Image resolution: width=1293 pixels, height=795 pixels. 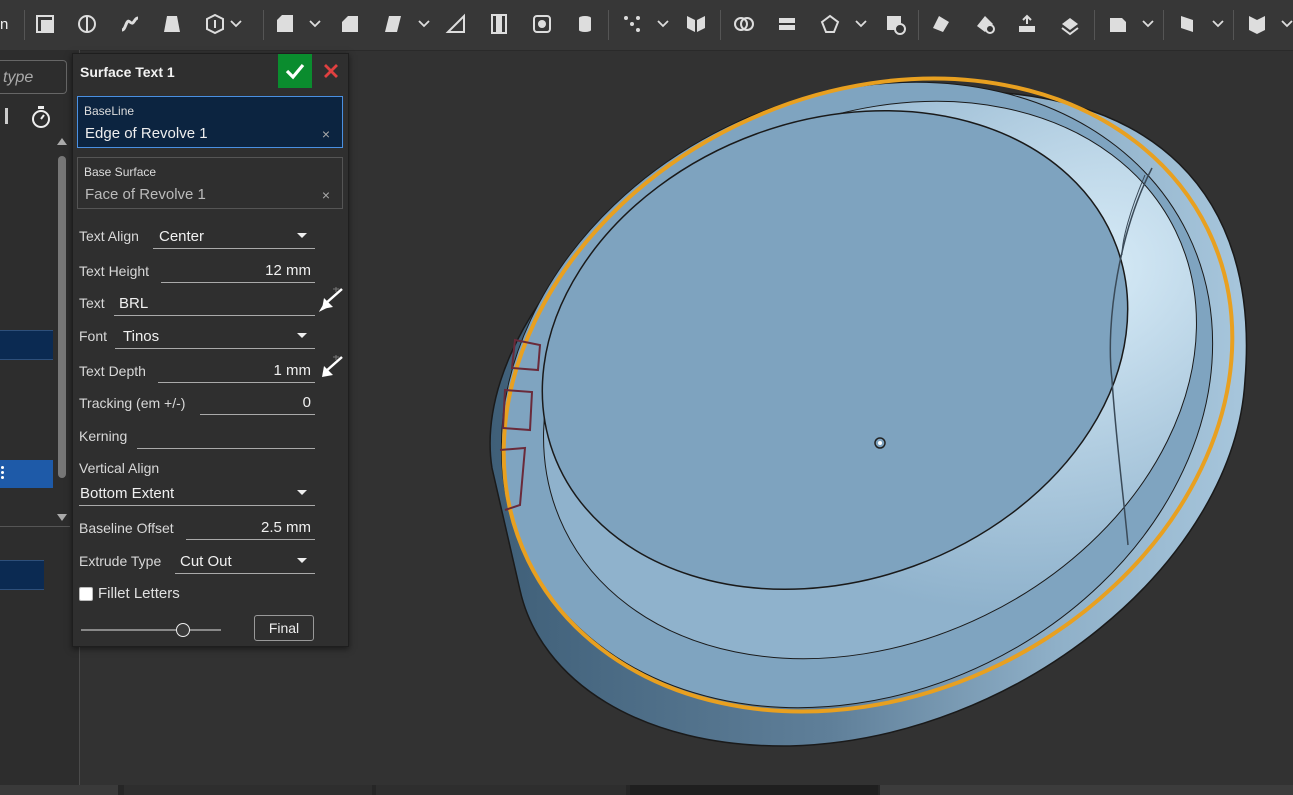 What do you see at coordinates (234, 236) in the screenshot?
I see `text-align-dropdown: Center` at bounding box center [234, 236].